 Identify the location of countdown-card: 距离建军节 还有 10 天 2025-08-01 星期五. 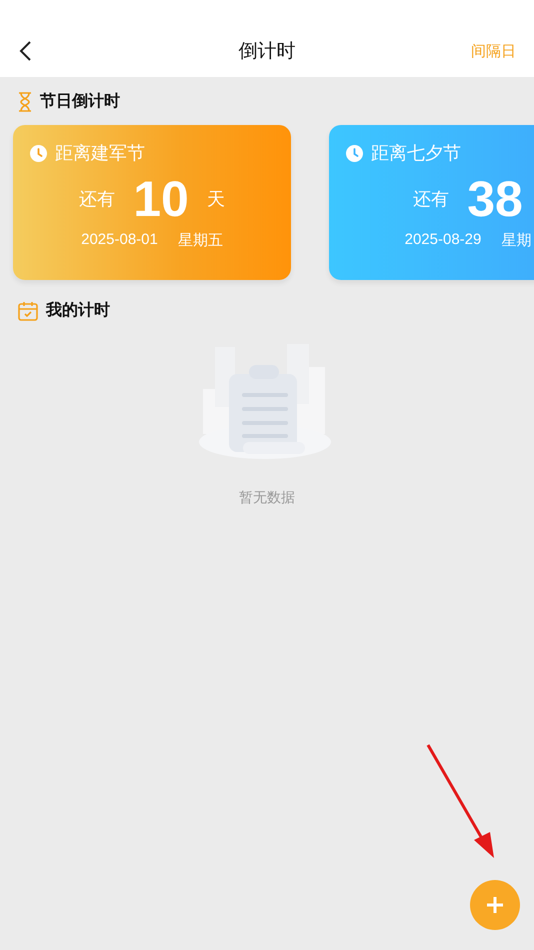
(152, 202).